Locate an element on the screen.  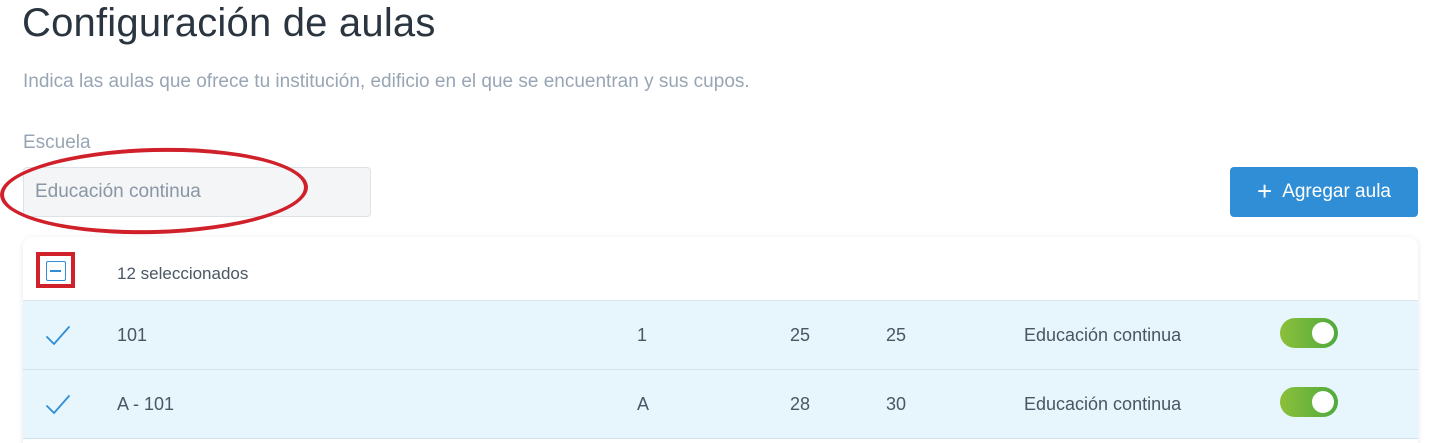
classroom-capacity-a: 28 is located at coordinates (800, 404).